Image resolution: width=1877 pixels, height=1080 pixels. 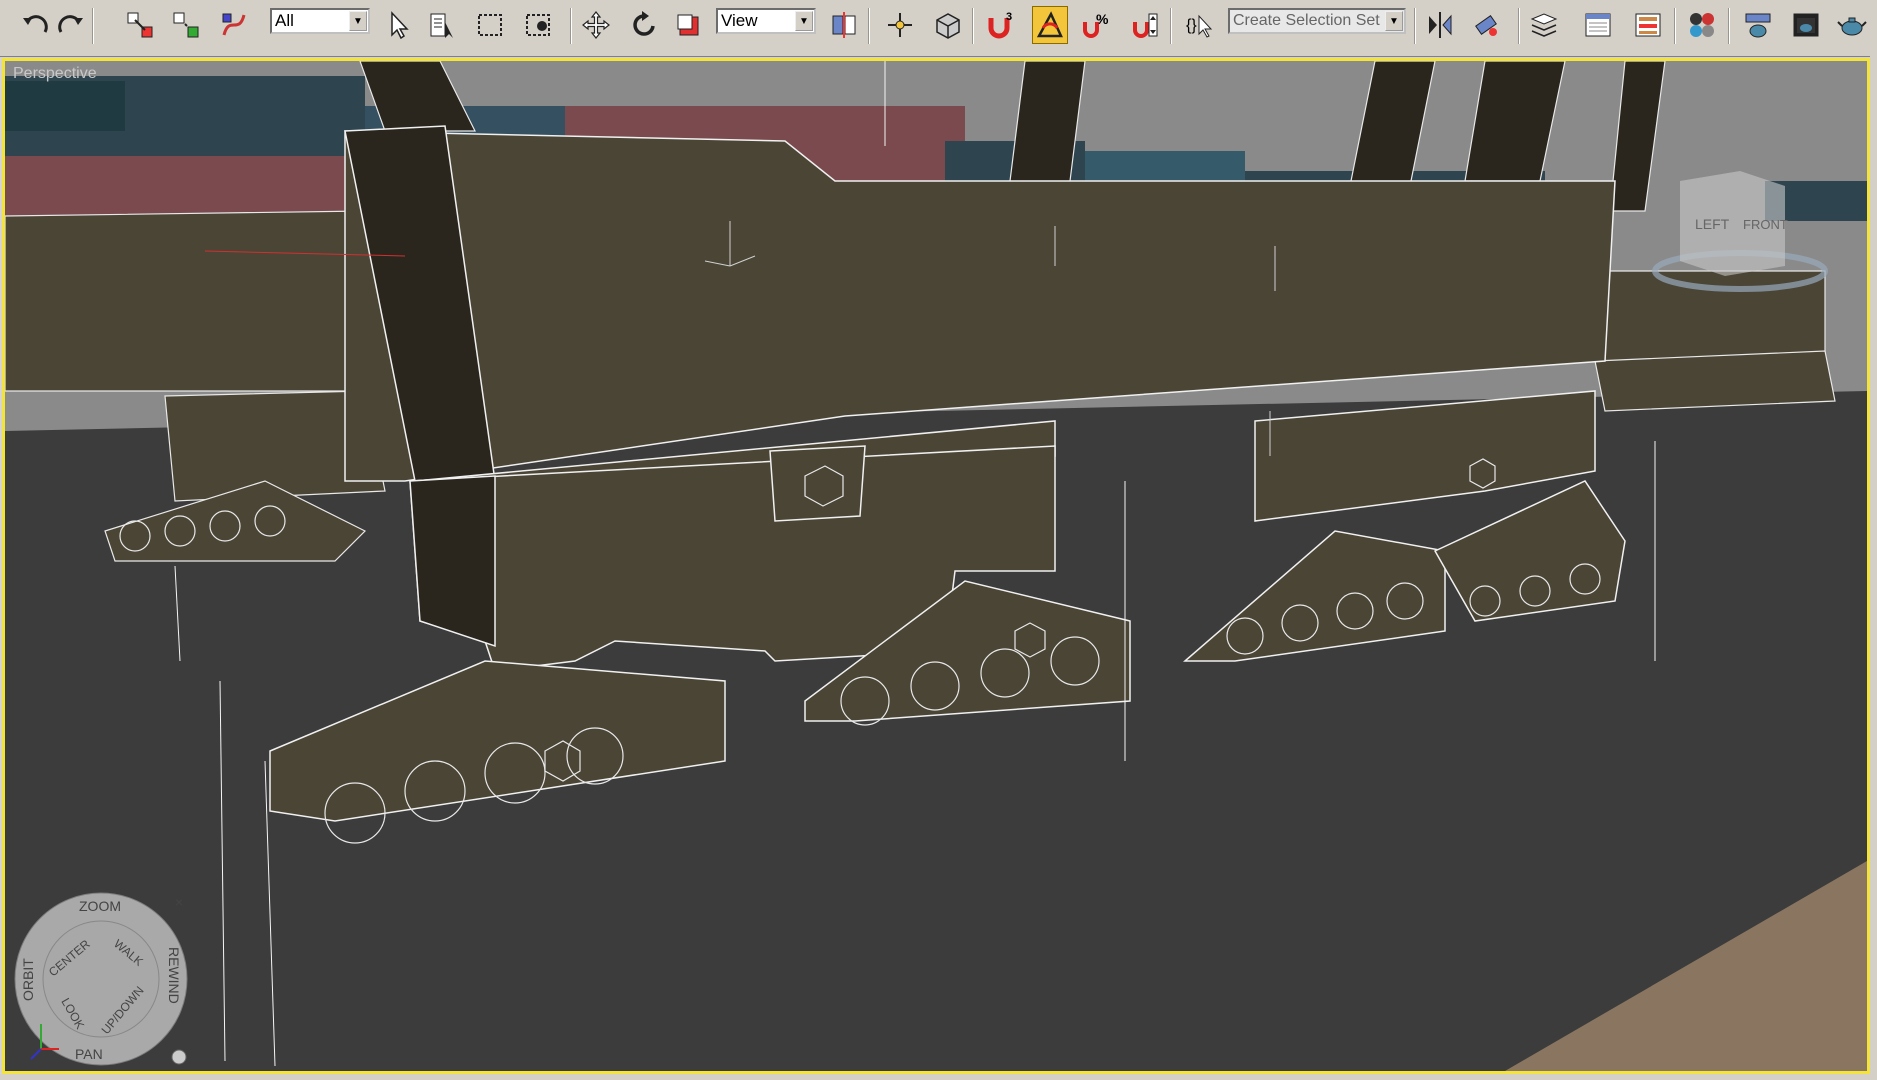 I want to click on rectangular-selection-button, so click(x=490, y=25).